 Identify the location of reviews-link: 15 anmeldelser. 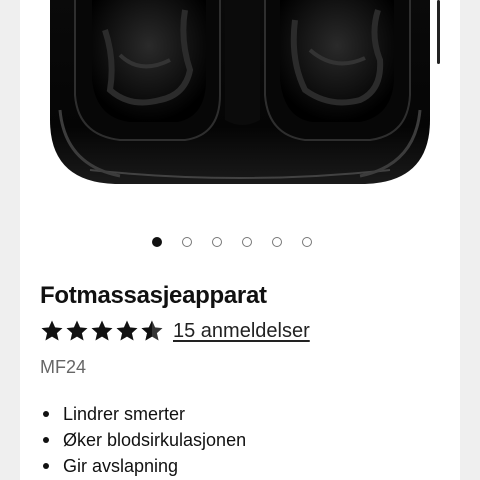
(241, 331).